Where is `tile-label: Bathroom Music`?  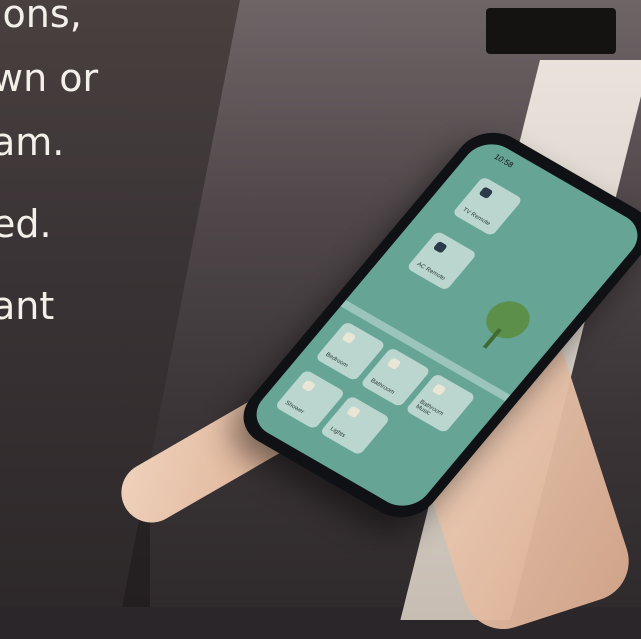 tile-label: Bathroom Music is located at coordinates (429, 408).